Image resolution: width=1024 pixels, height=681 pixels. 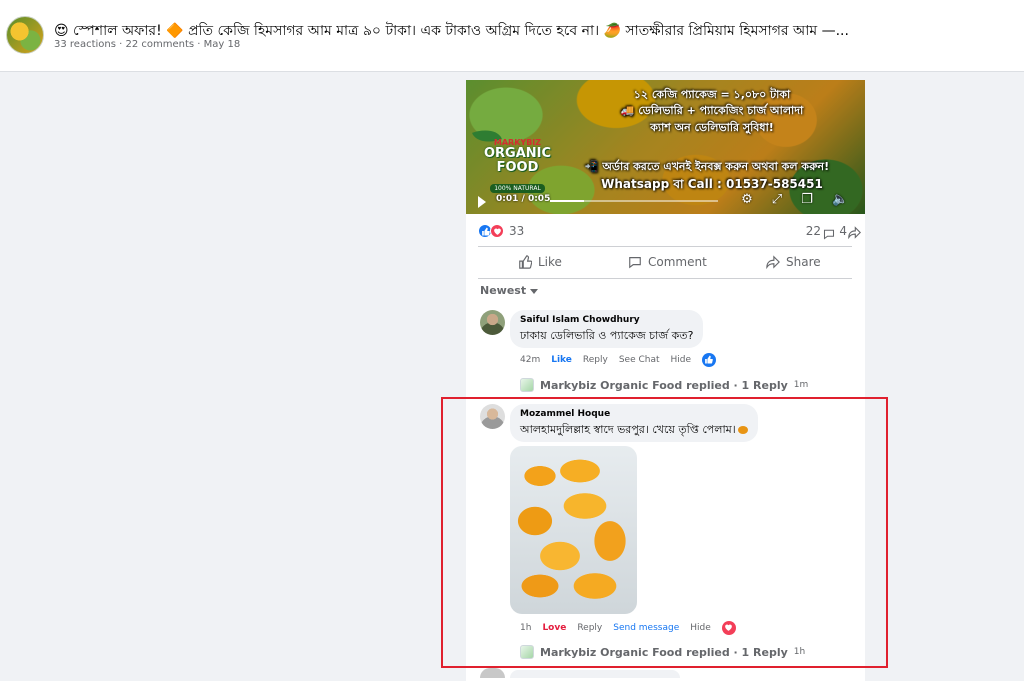 What do you see at coordinates (639, 360) in the screenshot?
I see `see-chat-button: See Chat` at bounding box center [639, 360].